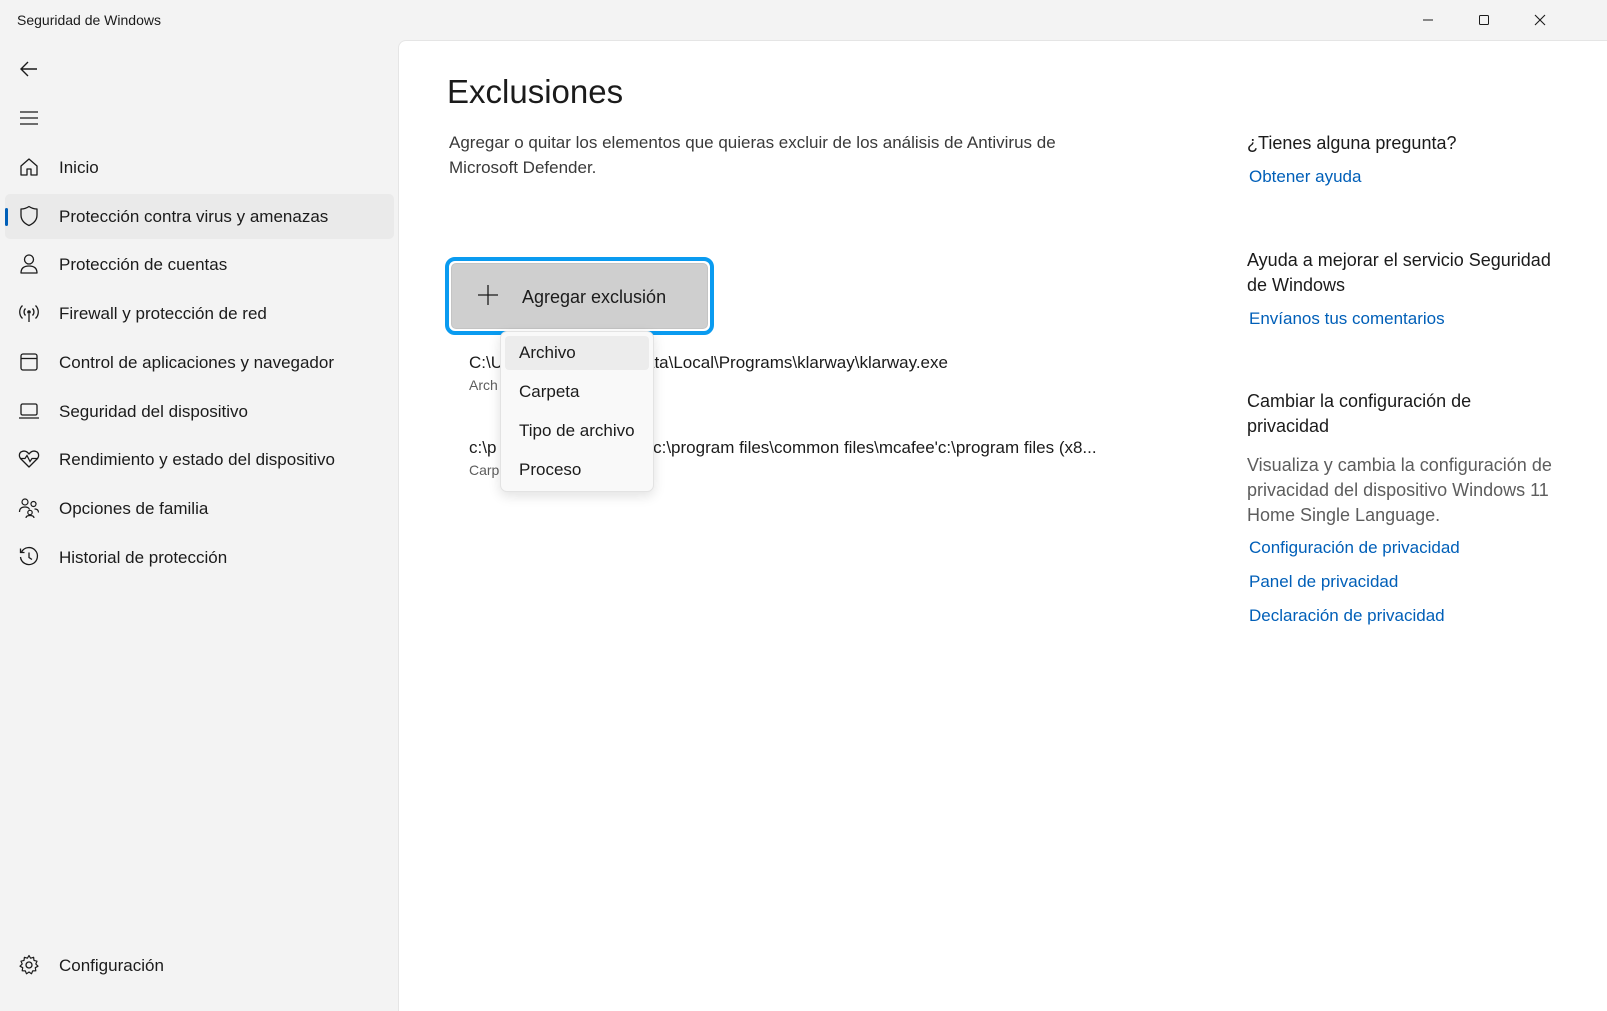 The height and width of the screenshot is (1011, 1607). I want to click on selection-indicator, so click(6, 217).